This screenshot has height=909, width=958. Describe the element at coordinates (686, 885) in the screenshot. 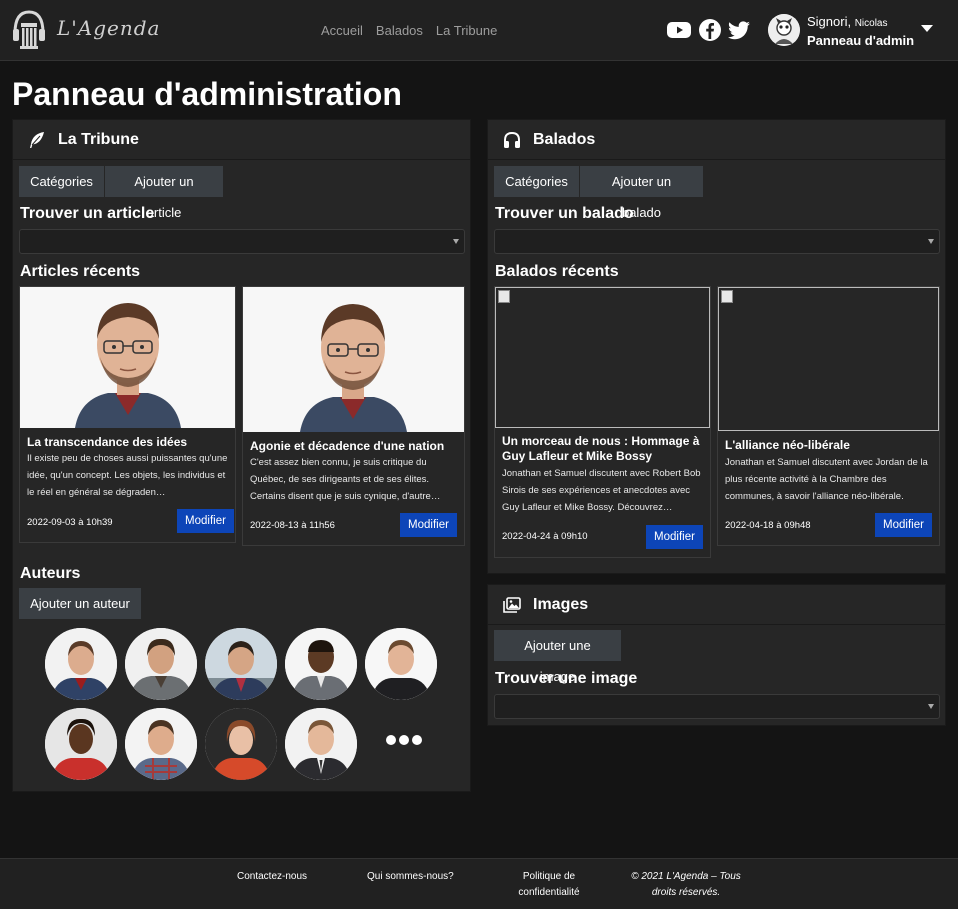

I see `footer-copyright: © 2021 L'Agenda – Tous droits réservés.` at that location.